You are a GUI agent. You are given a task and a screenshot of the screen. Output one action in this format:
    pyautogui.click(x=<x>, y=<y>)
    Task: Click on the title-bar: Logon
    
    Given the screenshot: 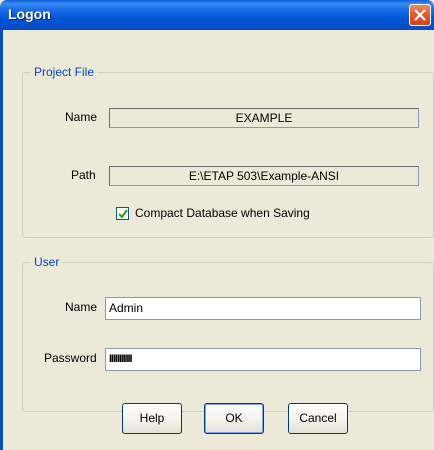 What is the action you would take?
    pyautogui.click(x=217, y=15)
    